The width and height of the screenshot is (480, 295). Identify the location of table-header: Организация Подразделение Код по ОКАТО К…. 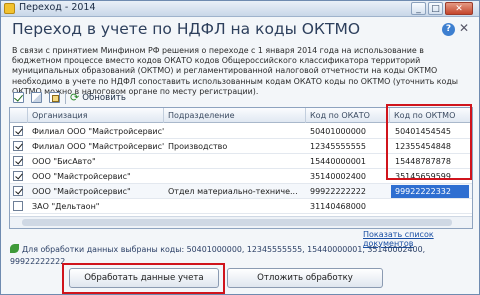
(241, 115).